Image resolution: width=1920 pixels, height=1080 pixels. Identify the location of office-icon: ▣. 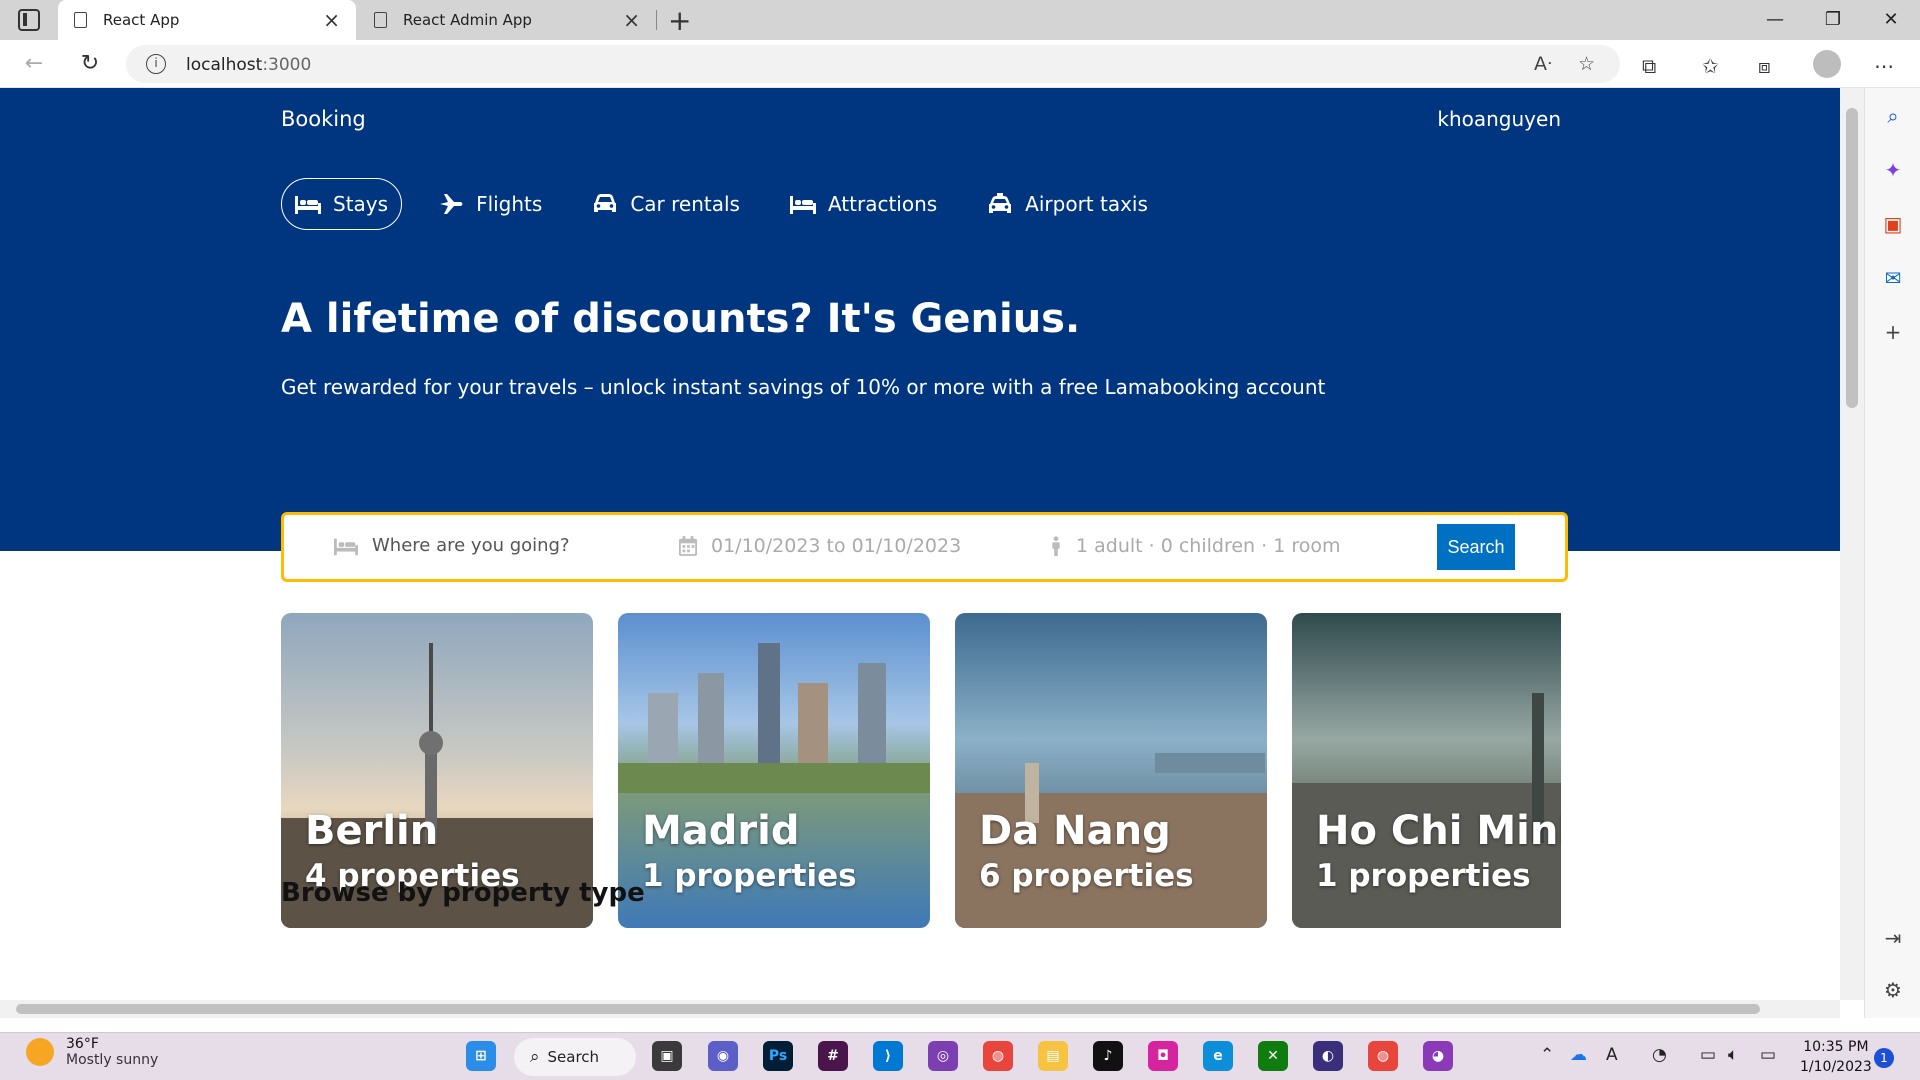
(1893, 224).